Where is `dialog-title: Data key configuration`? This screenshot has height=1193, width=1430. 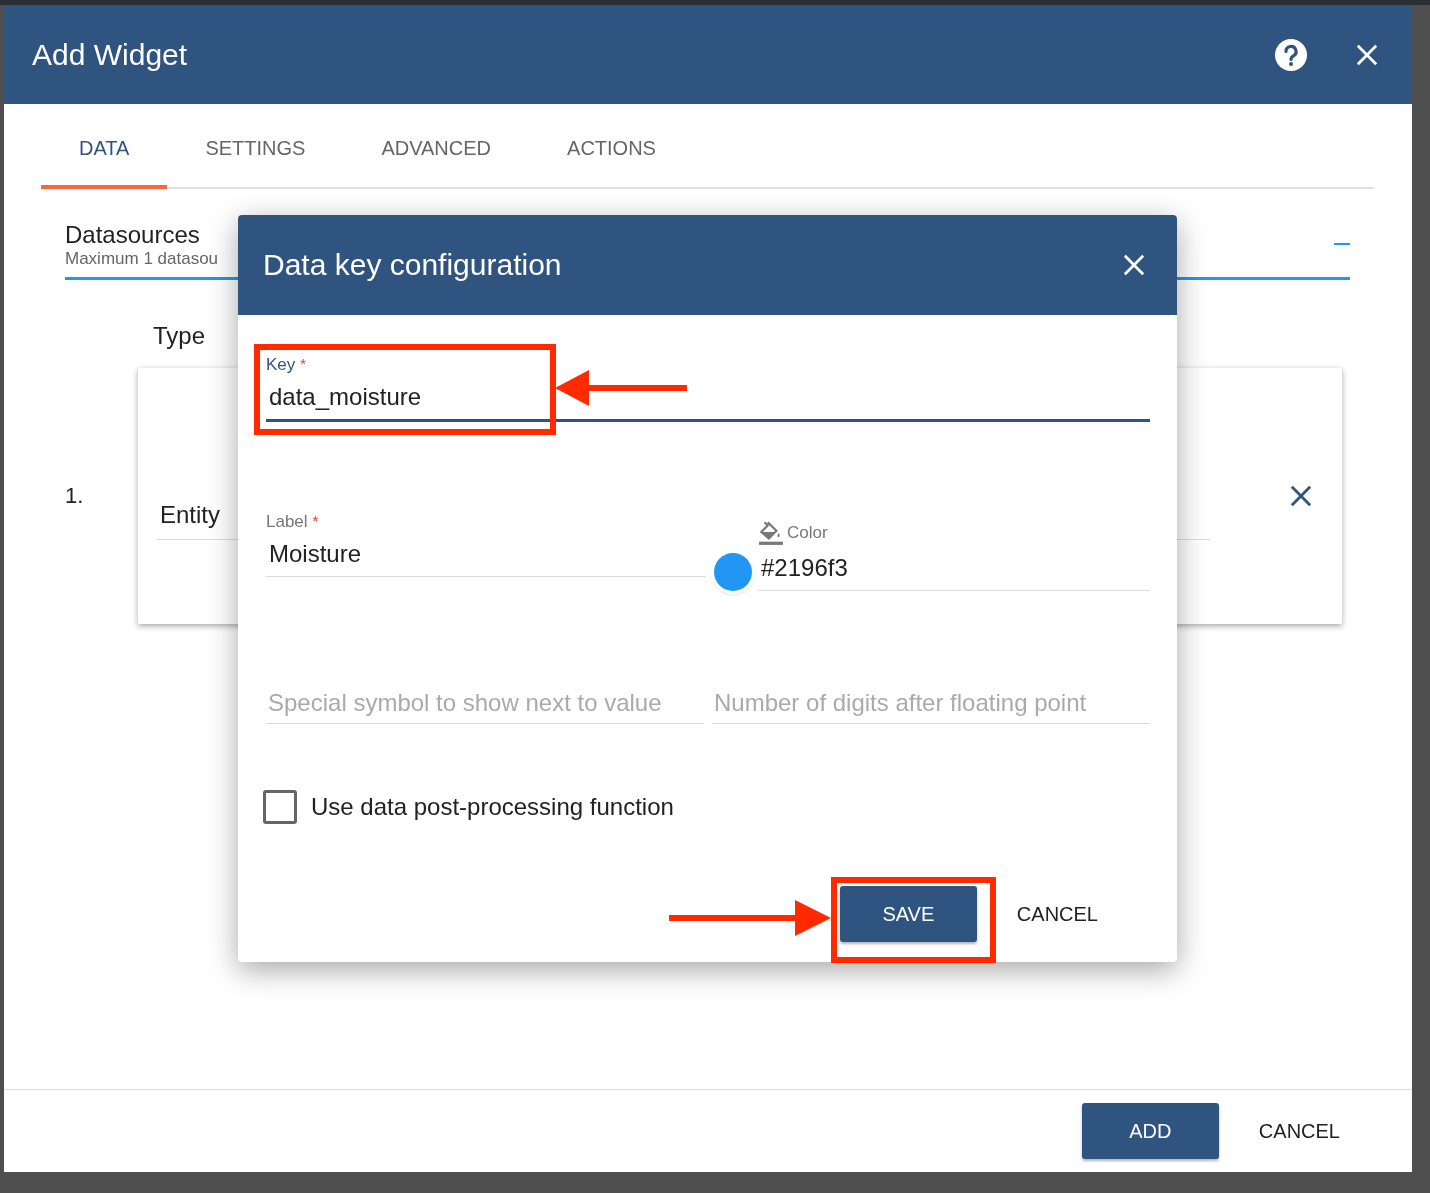
dialog-title: Data key configuration is located at coordinates (412, 265).